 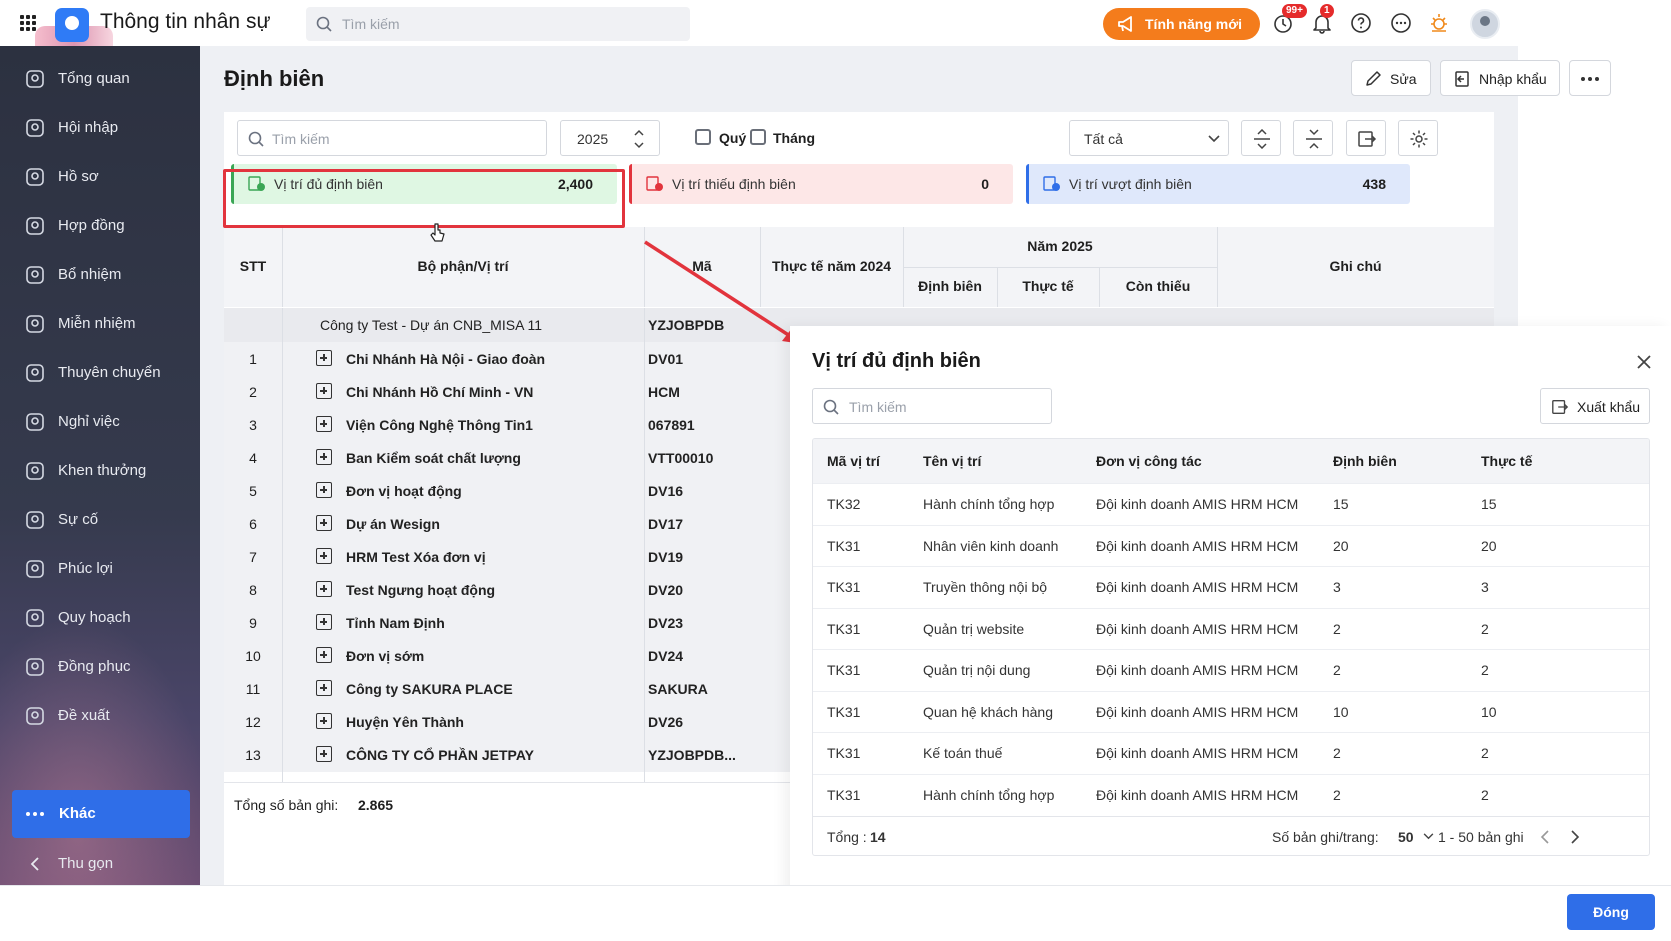 What do you see at coordinates (1439, 23) in the screenshot?
I see `sun-icon` at bounding box center [1439, 23].